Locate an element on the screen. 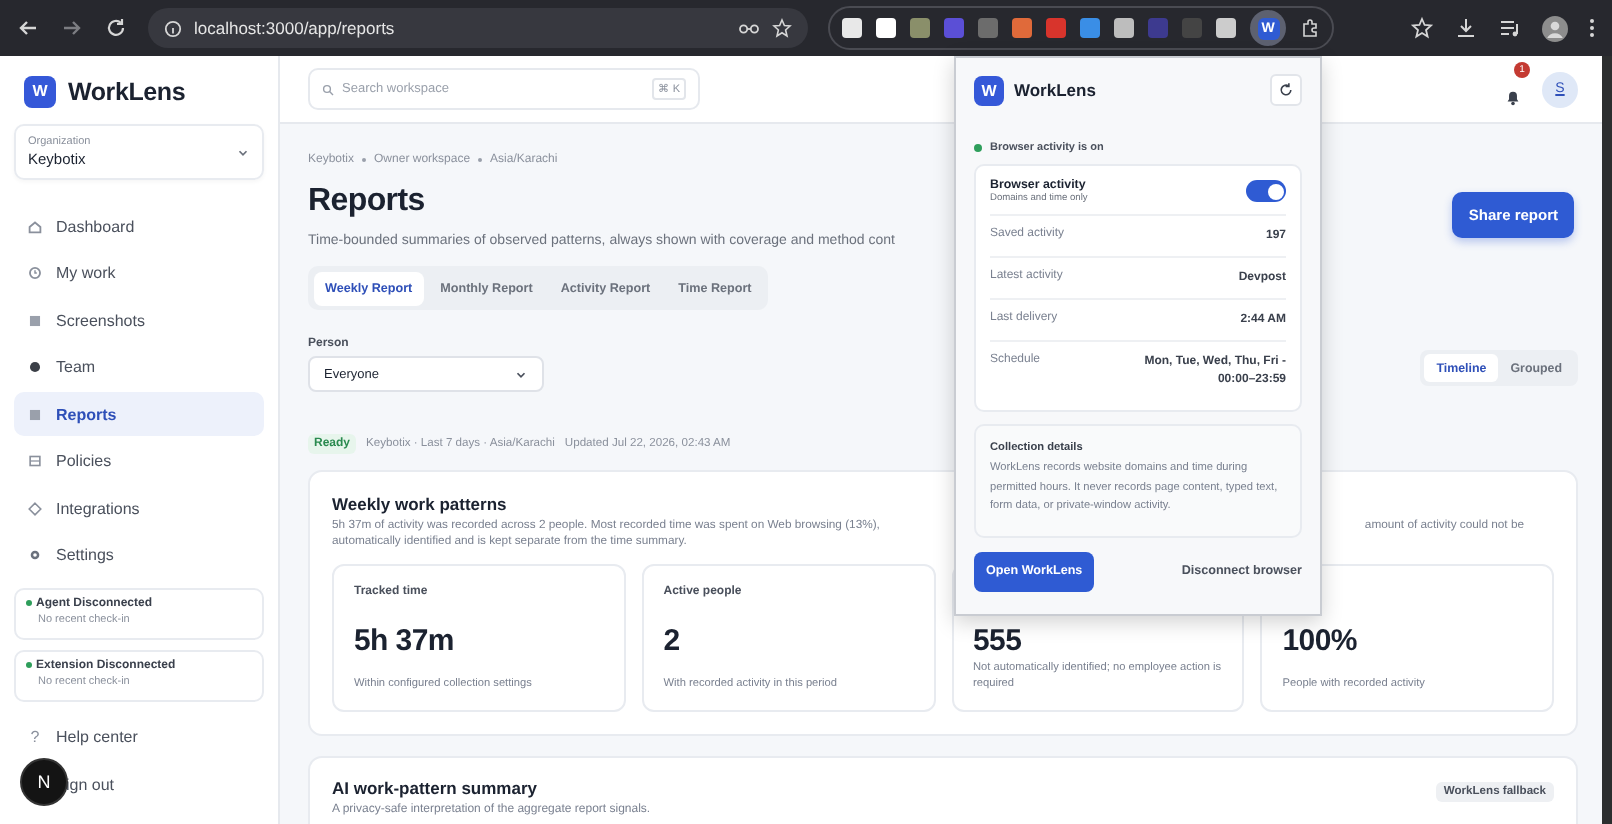 Image resolution: width=1612 pixels, height=824 pixels. clock-icon is located at coordinates (35, 273).